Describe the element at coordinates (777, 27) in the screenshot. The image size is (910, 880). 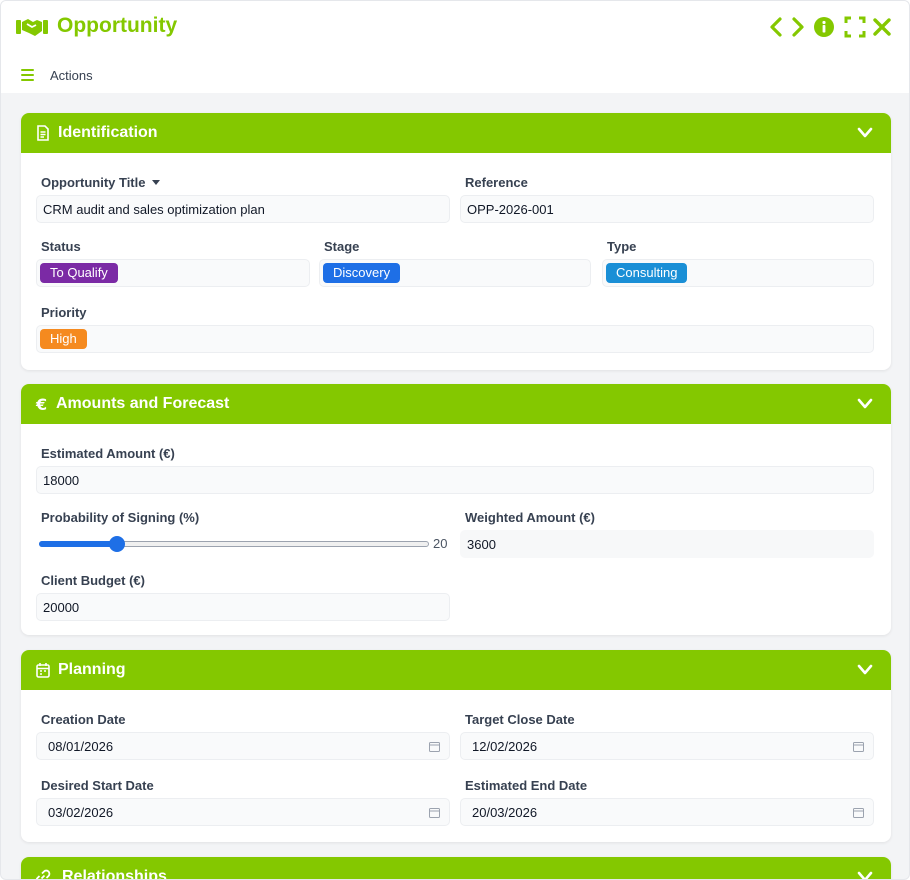
I see `previous-icon` at that location.